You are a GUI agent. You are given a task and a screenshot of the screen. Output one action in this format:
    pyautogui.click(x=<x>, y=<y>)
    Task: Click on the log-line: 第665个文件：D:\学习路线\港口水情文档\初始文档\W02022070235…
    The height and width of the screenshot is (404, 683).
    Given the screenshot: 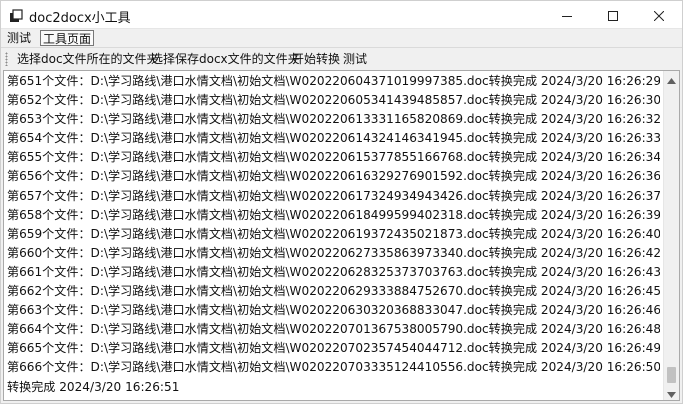 What is the action you would take?
    pyautogui.click(x=333, y=348)
    